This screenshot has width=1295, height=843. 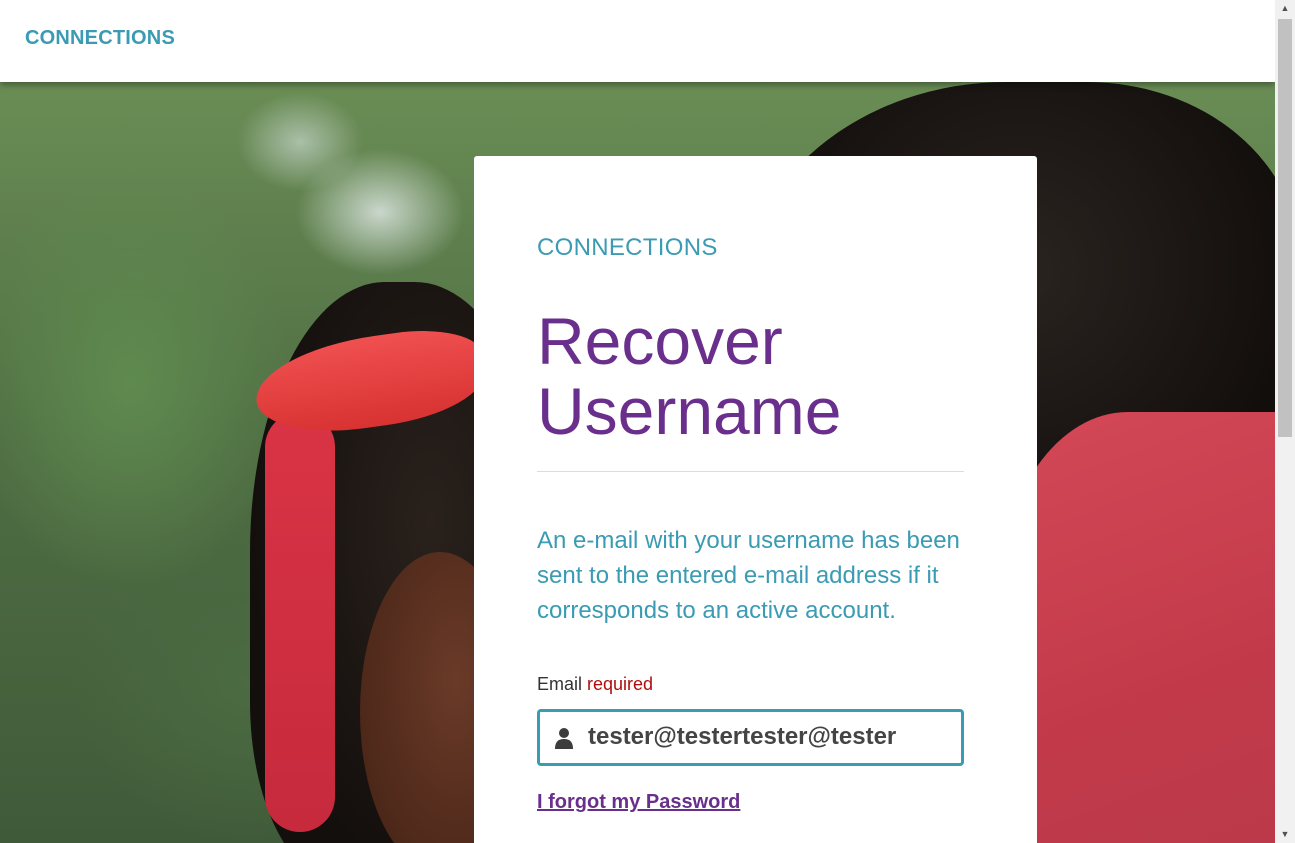 What do you see at coordinates (750, 471) in the screenshot?
I see `title-divider` at bounding box center [750, 471].